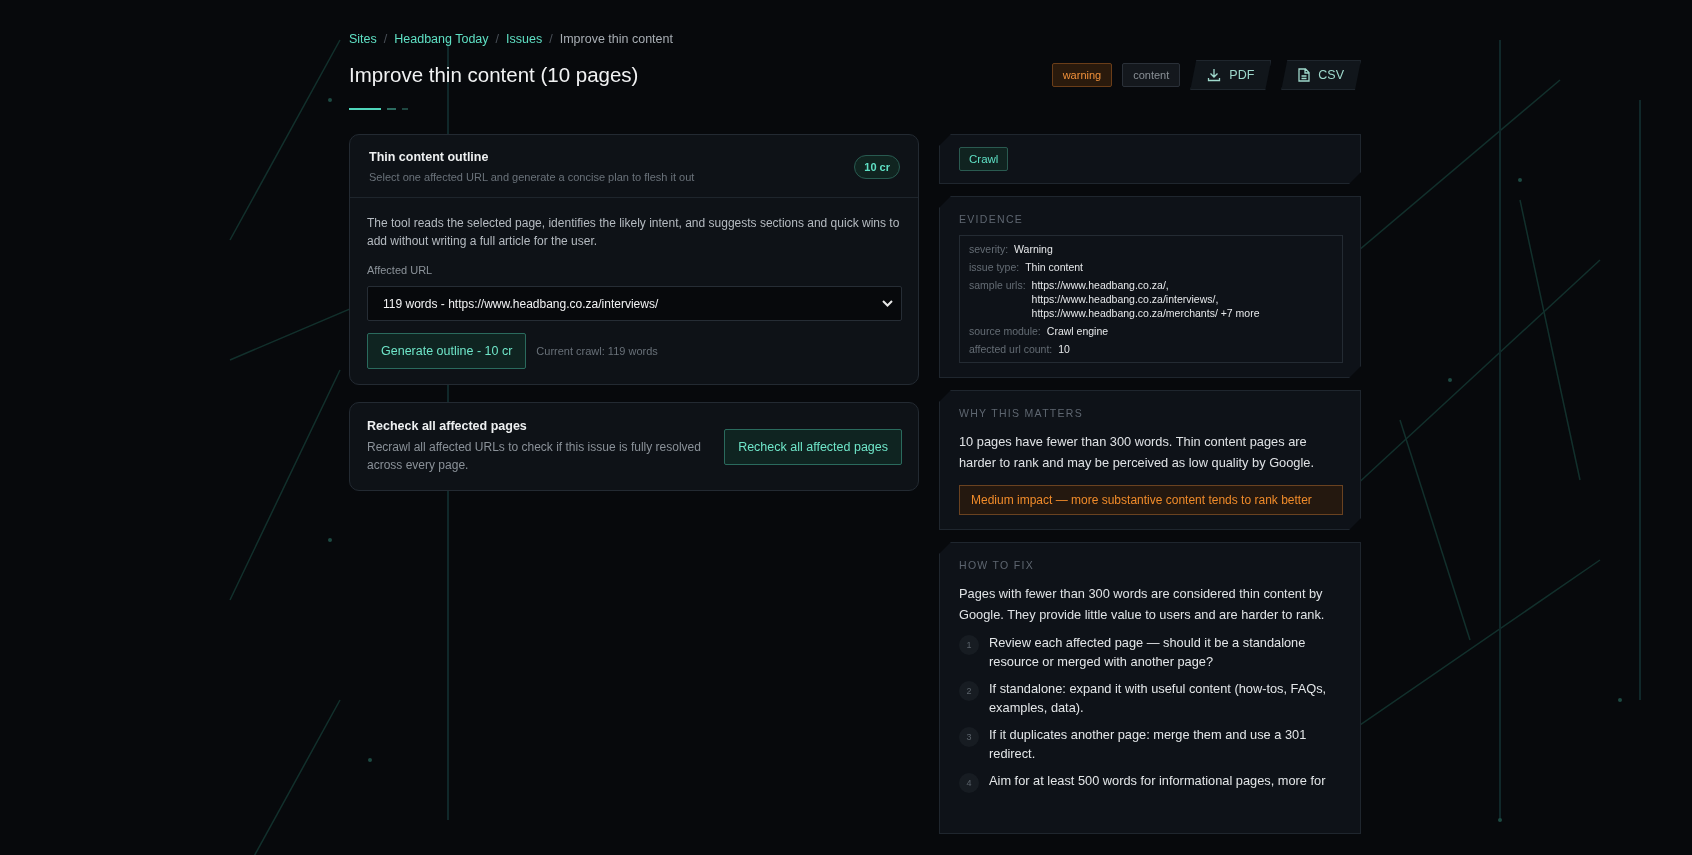 This screenshot has width=1692, height=855. Describe the element at coordinates (1151, 75) in the screenshot. I see `tag: content` at that location.